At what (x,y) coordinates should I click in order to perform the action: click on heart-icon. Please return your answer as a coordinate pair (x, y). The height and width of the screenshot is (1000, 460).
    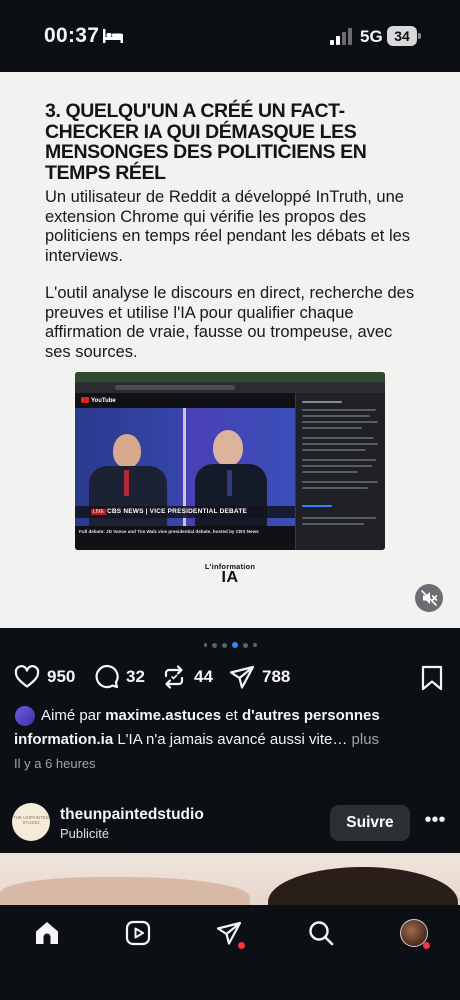
    Looking at the image, I should click on (27, 676).